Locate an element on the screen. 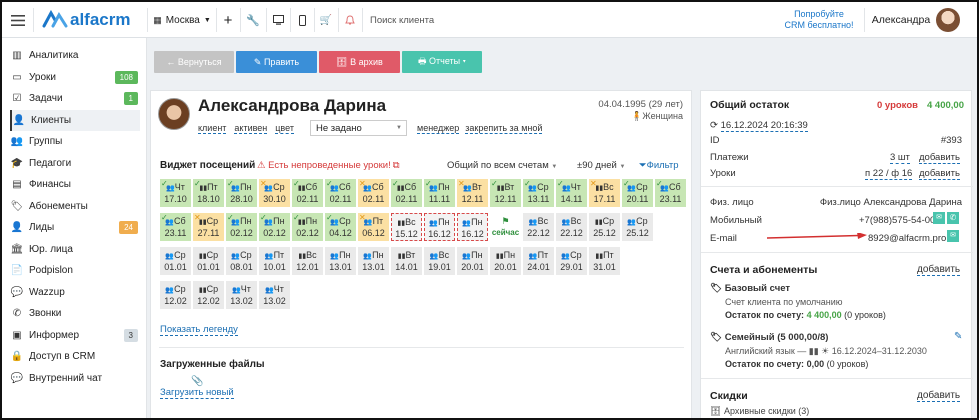 Image resolution: width=979 pixels, height=420 pixels. tab-color: цвет is located at coordinates (284, 128).